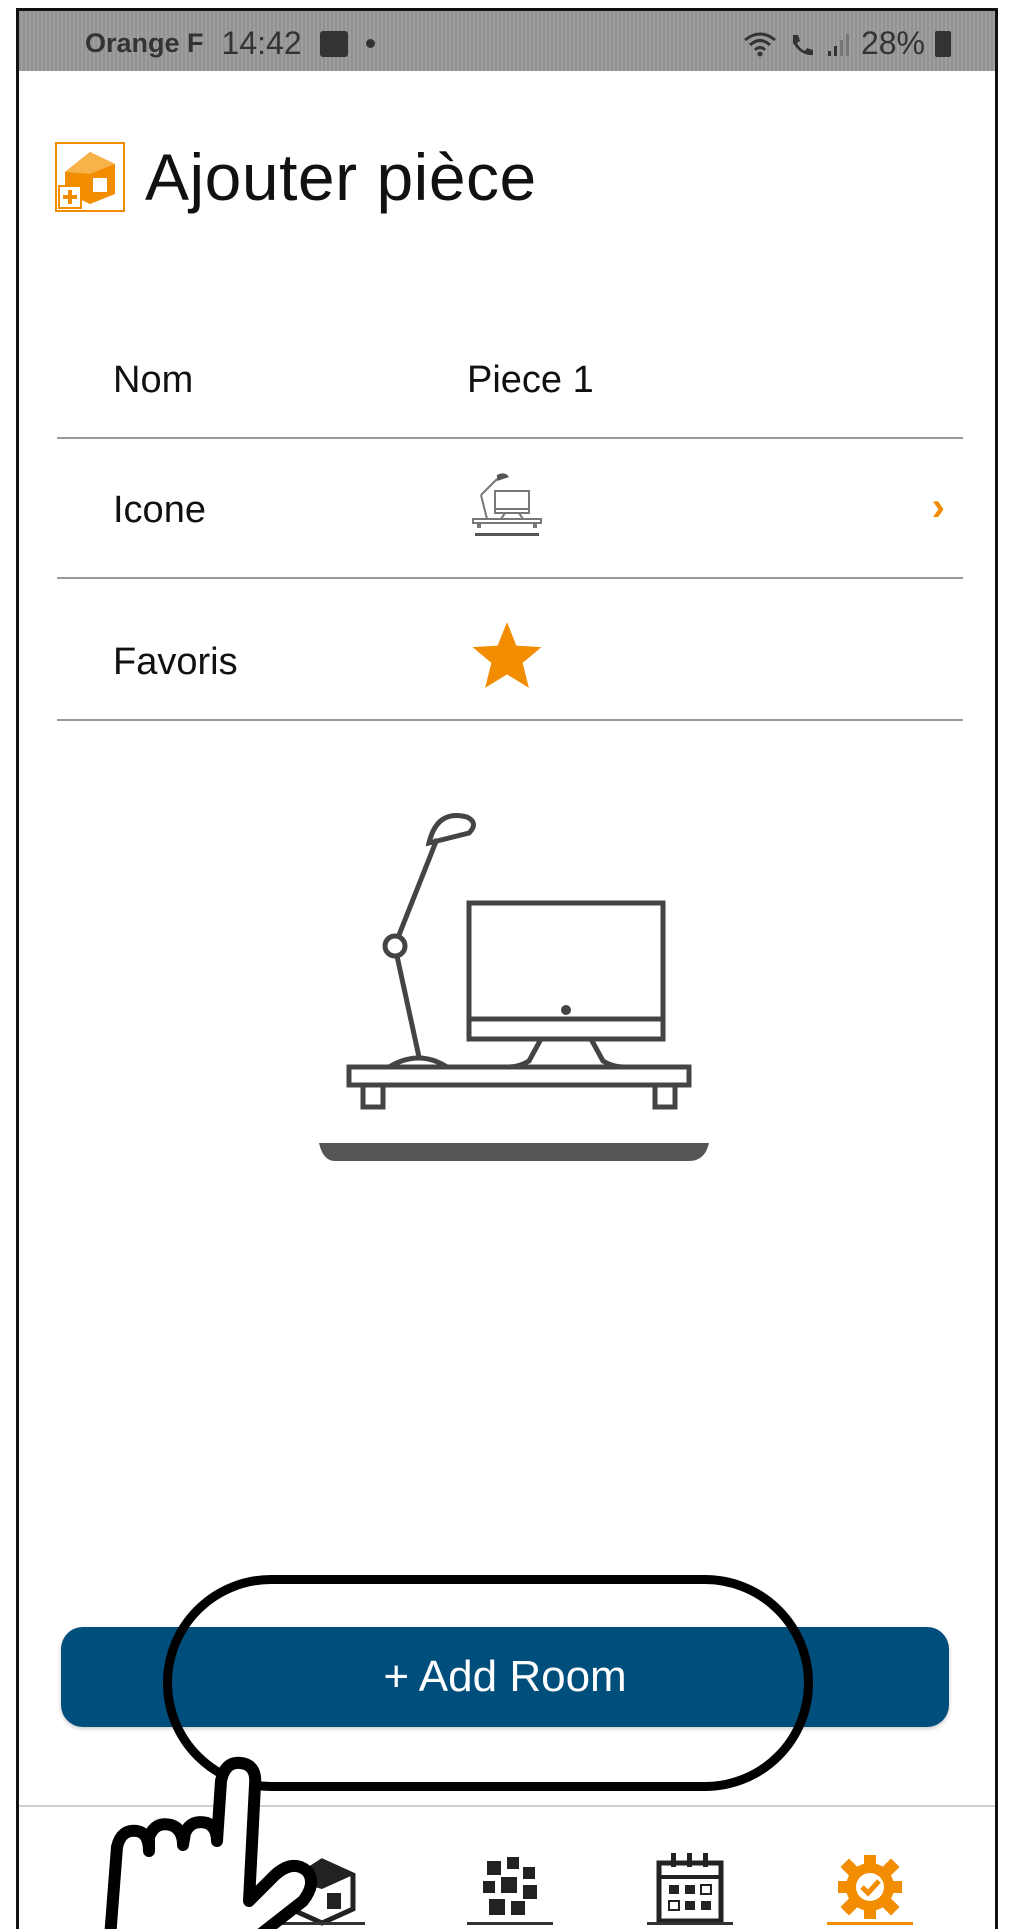 This screenshot has width=1014, height=1929. What do you see at coordinates (507, 41) in the screenshot?
I see `status-bar: Orange F 14:42 28%` at bounding box center [507, 41].